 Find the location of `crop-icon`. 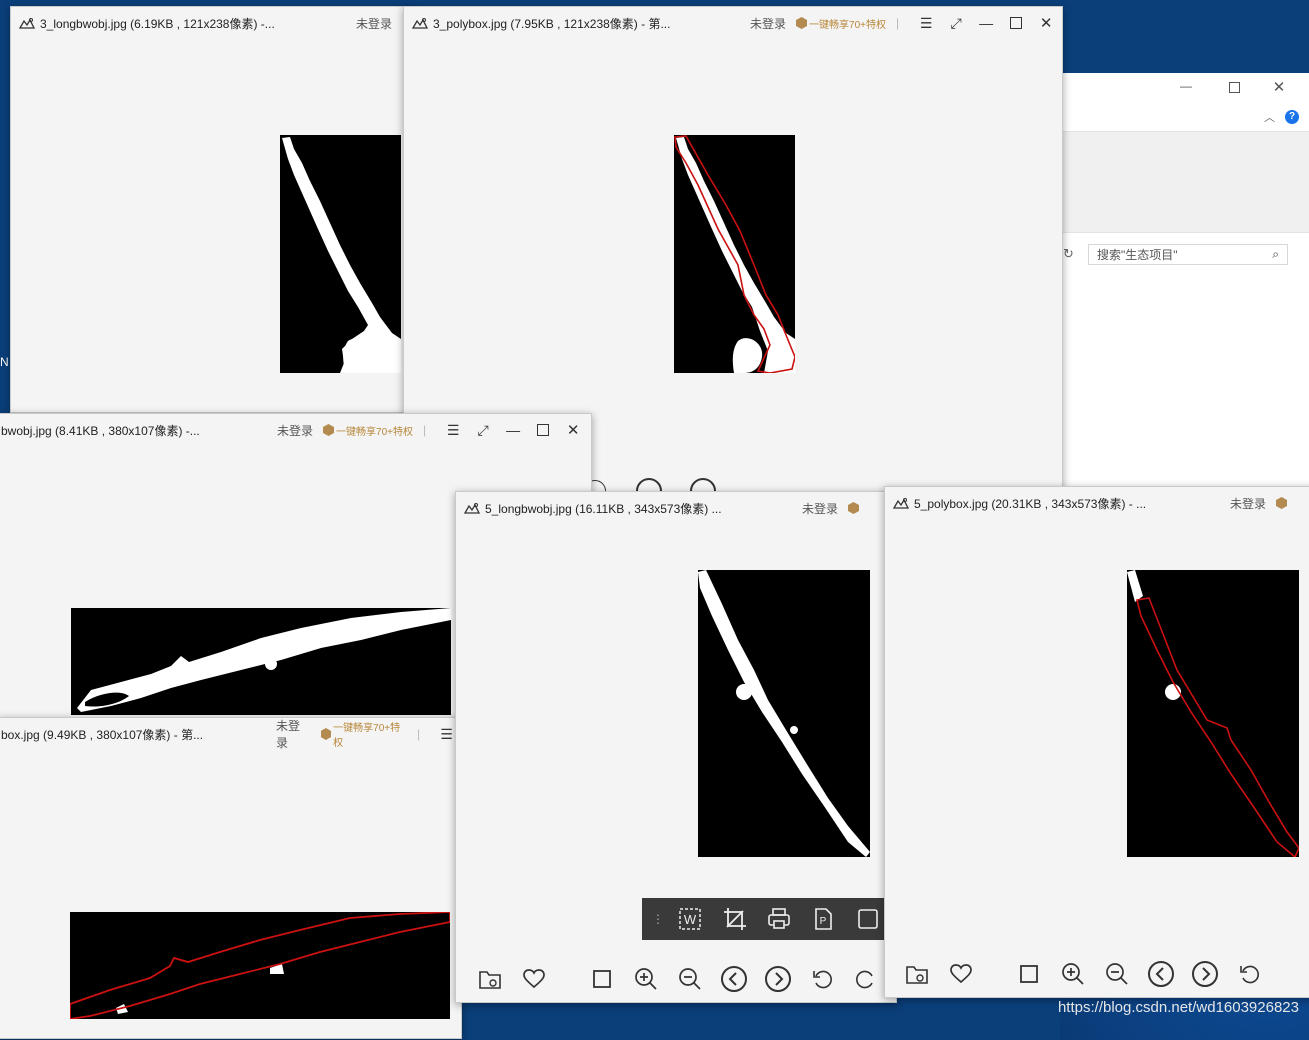

crop-icon is located at coordinates (734, 919).